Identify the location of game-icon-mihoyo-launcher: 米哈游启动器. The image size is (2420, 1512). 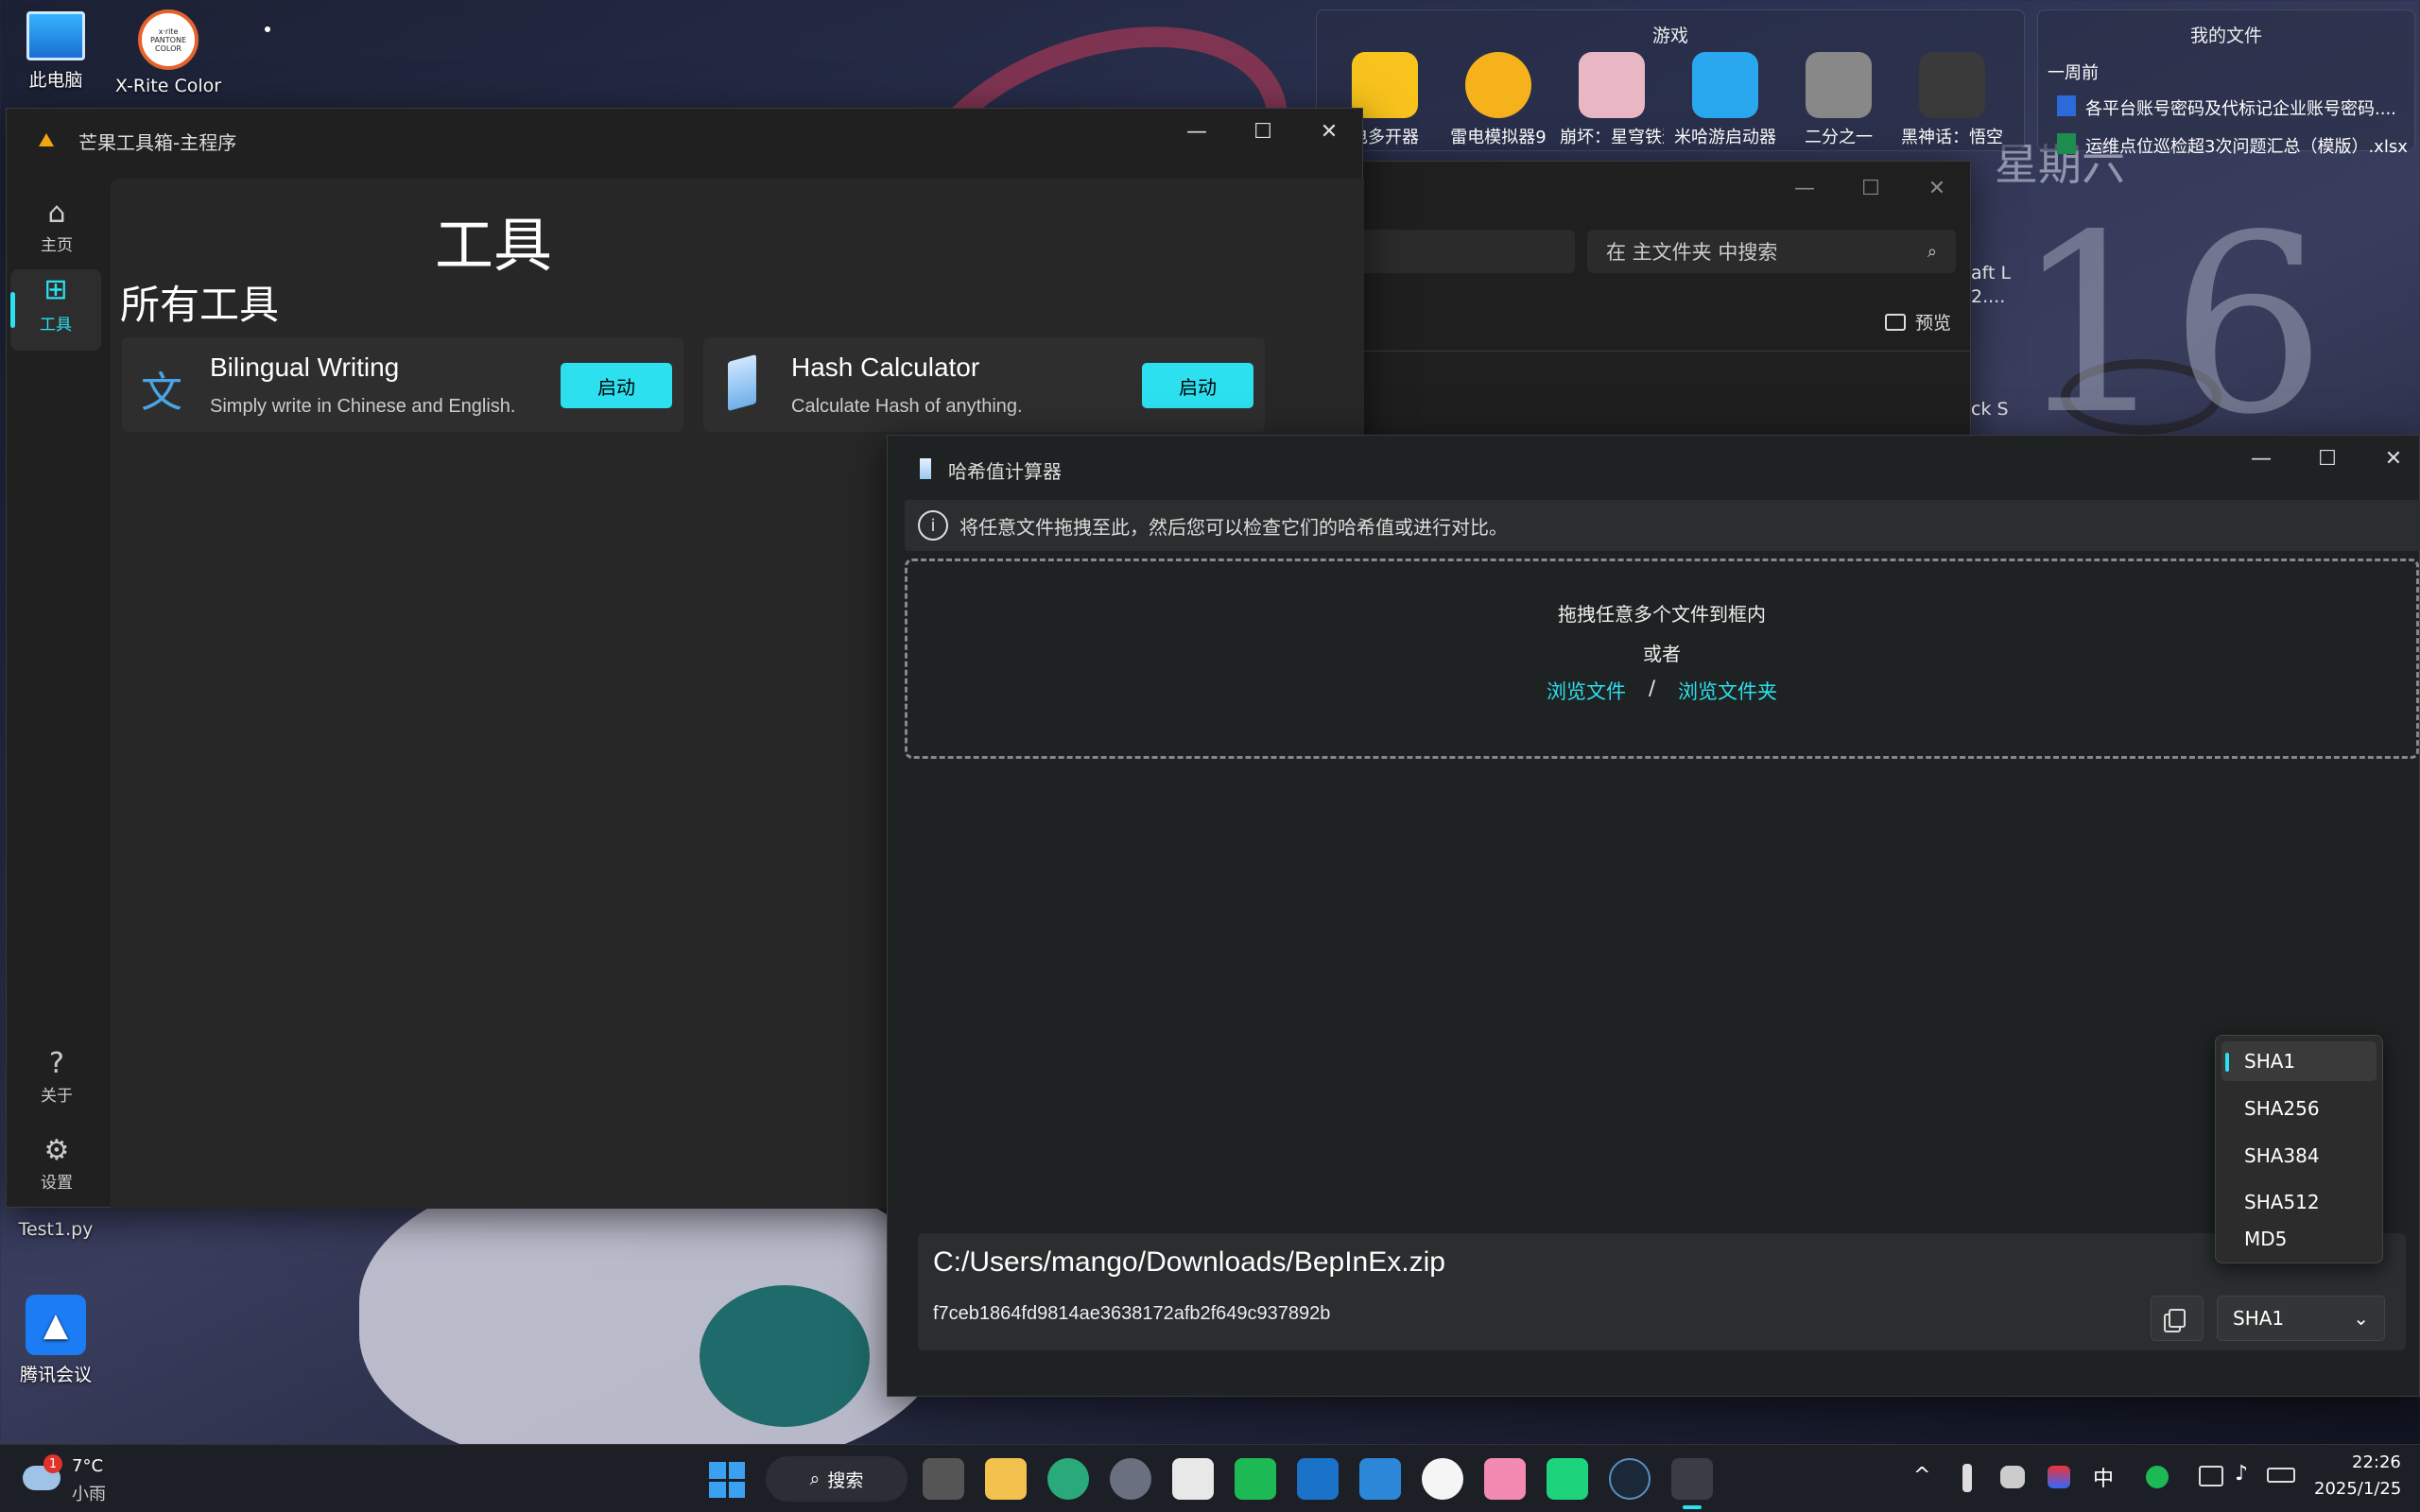
(1725, 100).